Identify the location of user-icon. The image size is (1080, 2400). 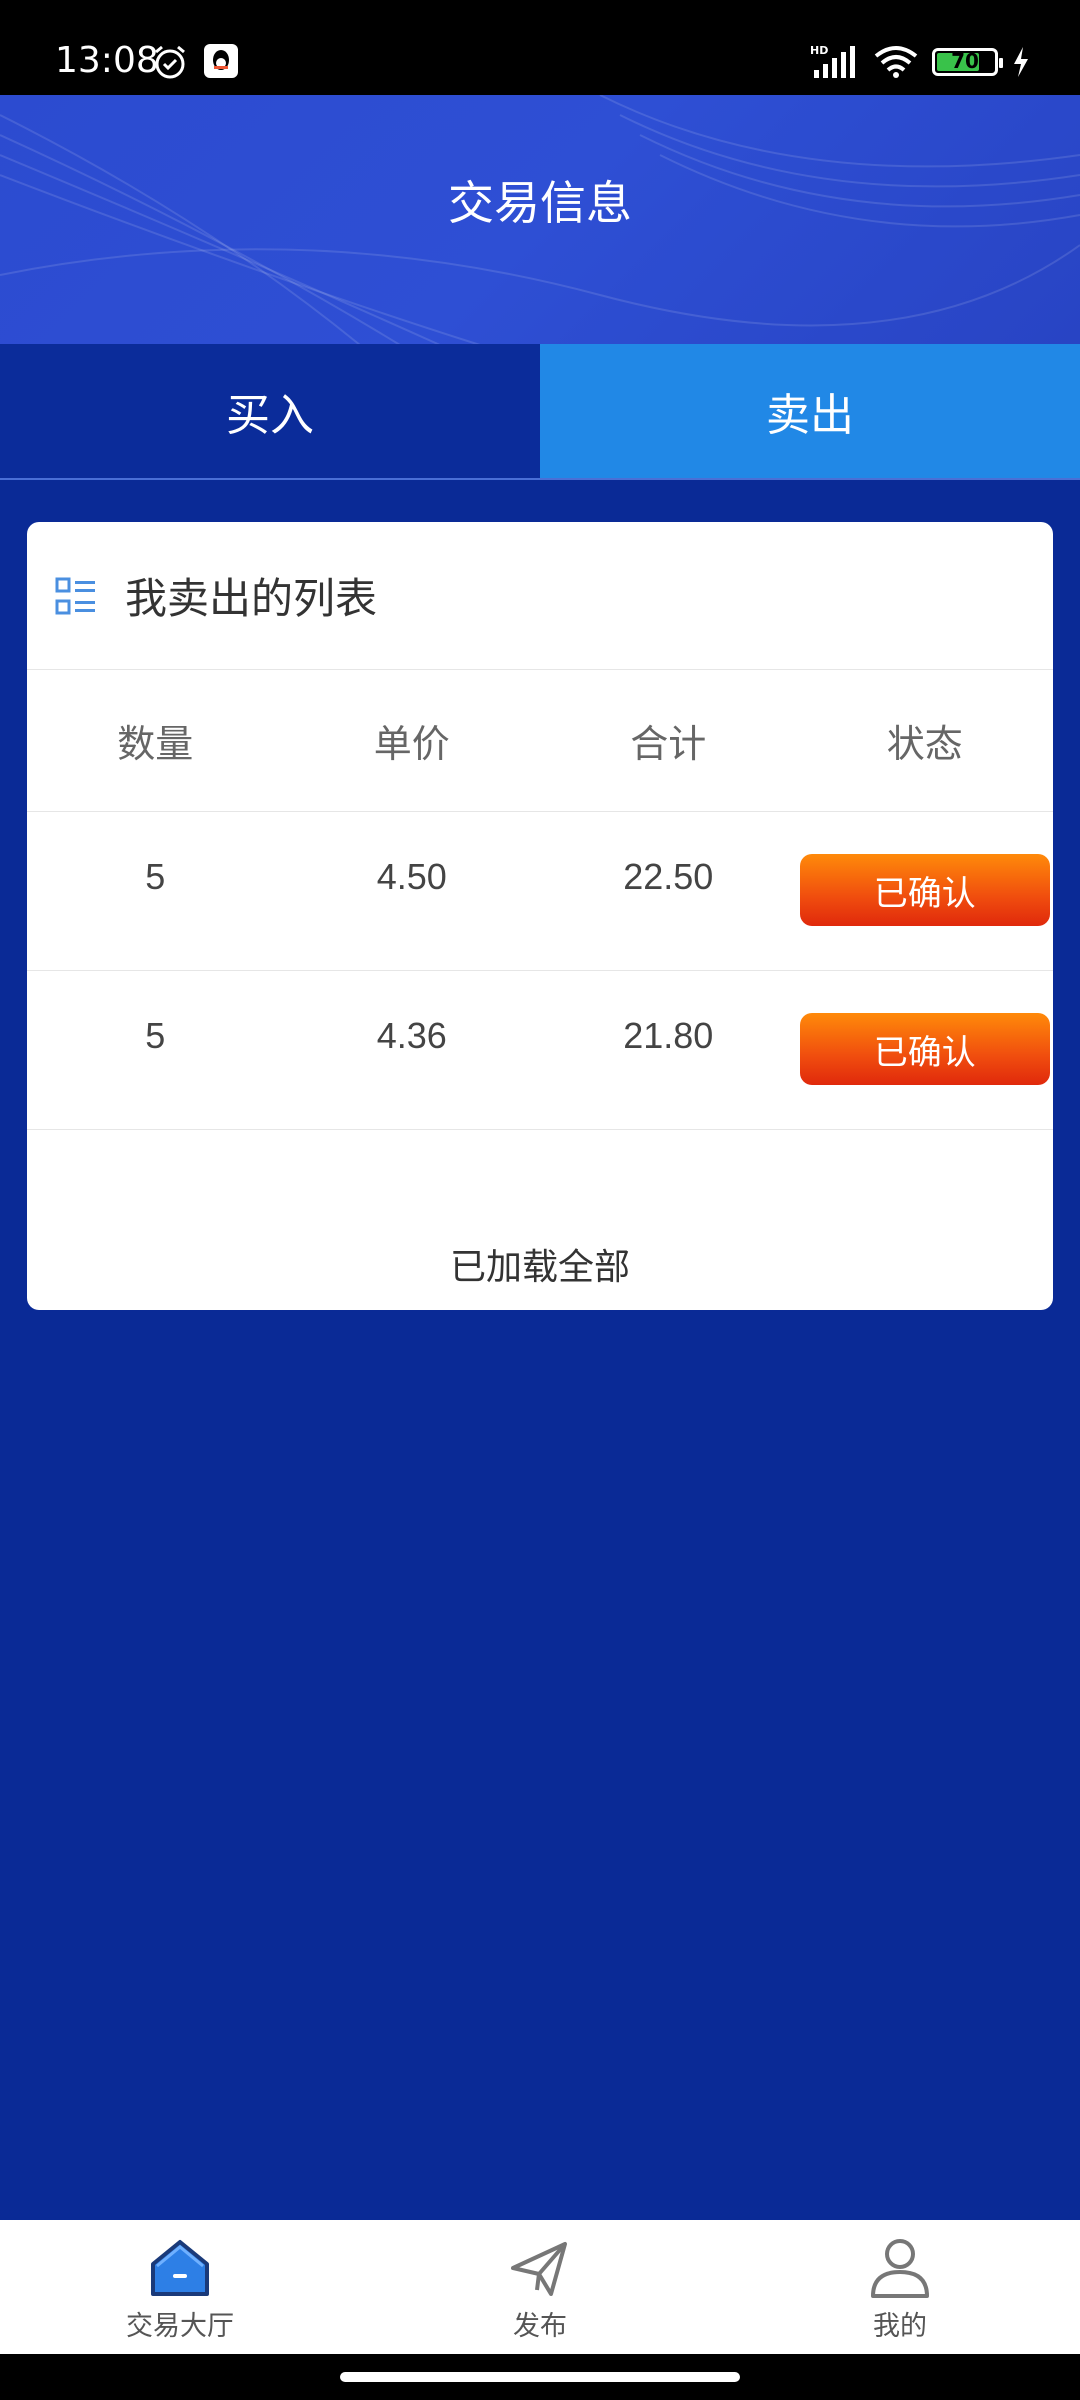
(900, 2268).